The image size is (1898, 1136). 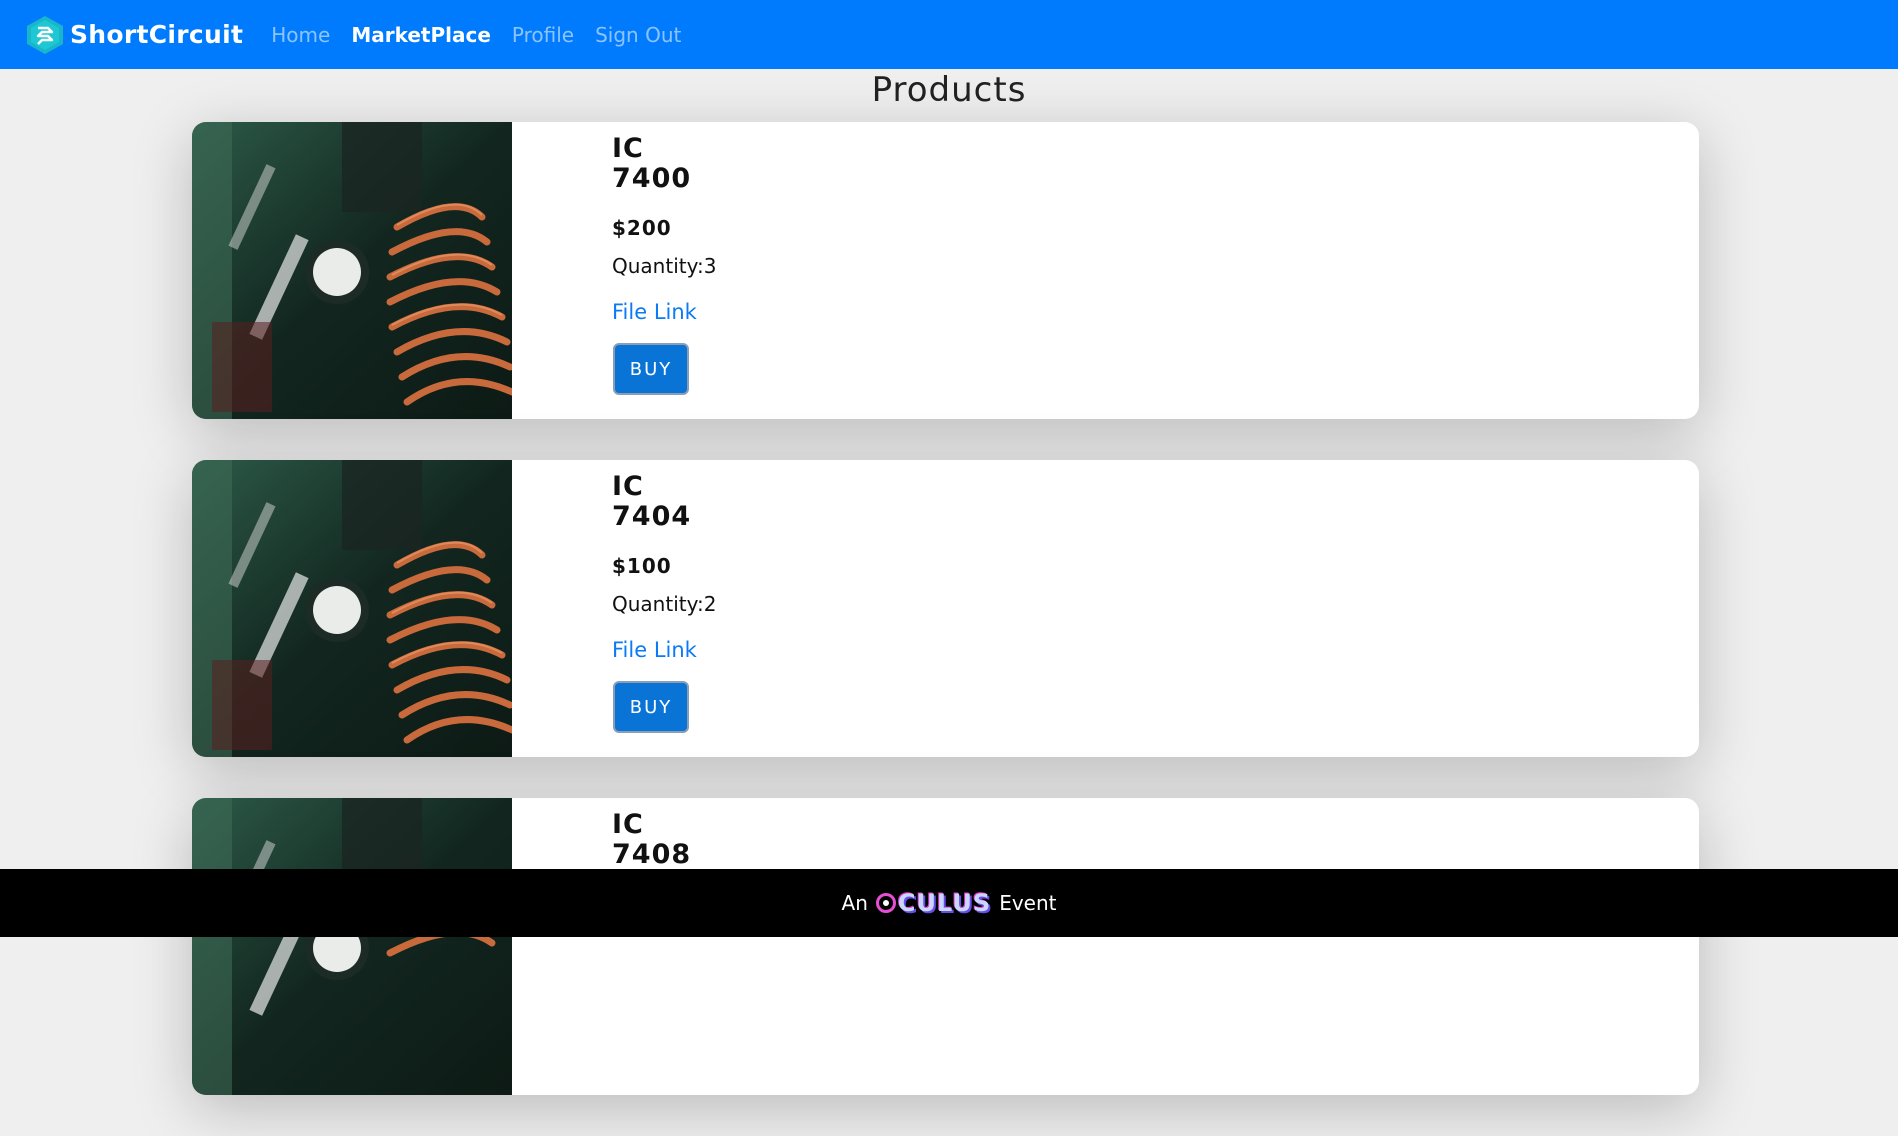 I want to click on product-price: $100, so click(x=642, y=566).